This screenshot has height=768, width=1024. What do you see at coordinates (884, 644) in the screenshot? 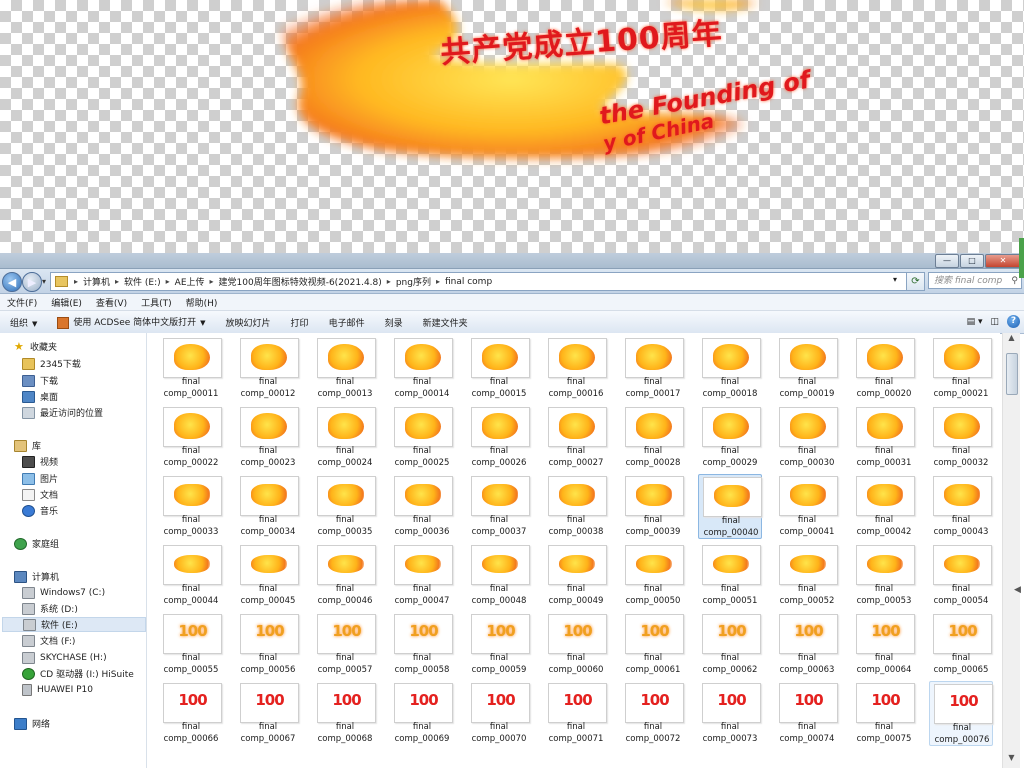
I see `file-item: 100 final comp_00064` at bounding box center [884, 644].